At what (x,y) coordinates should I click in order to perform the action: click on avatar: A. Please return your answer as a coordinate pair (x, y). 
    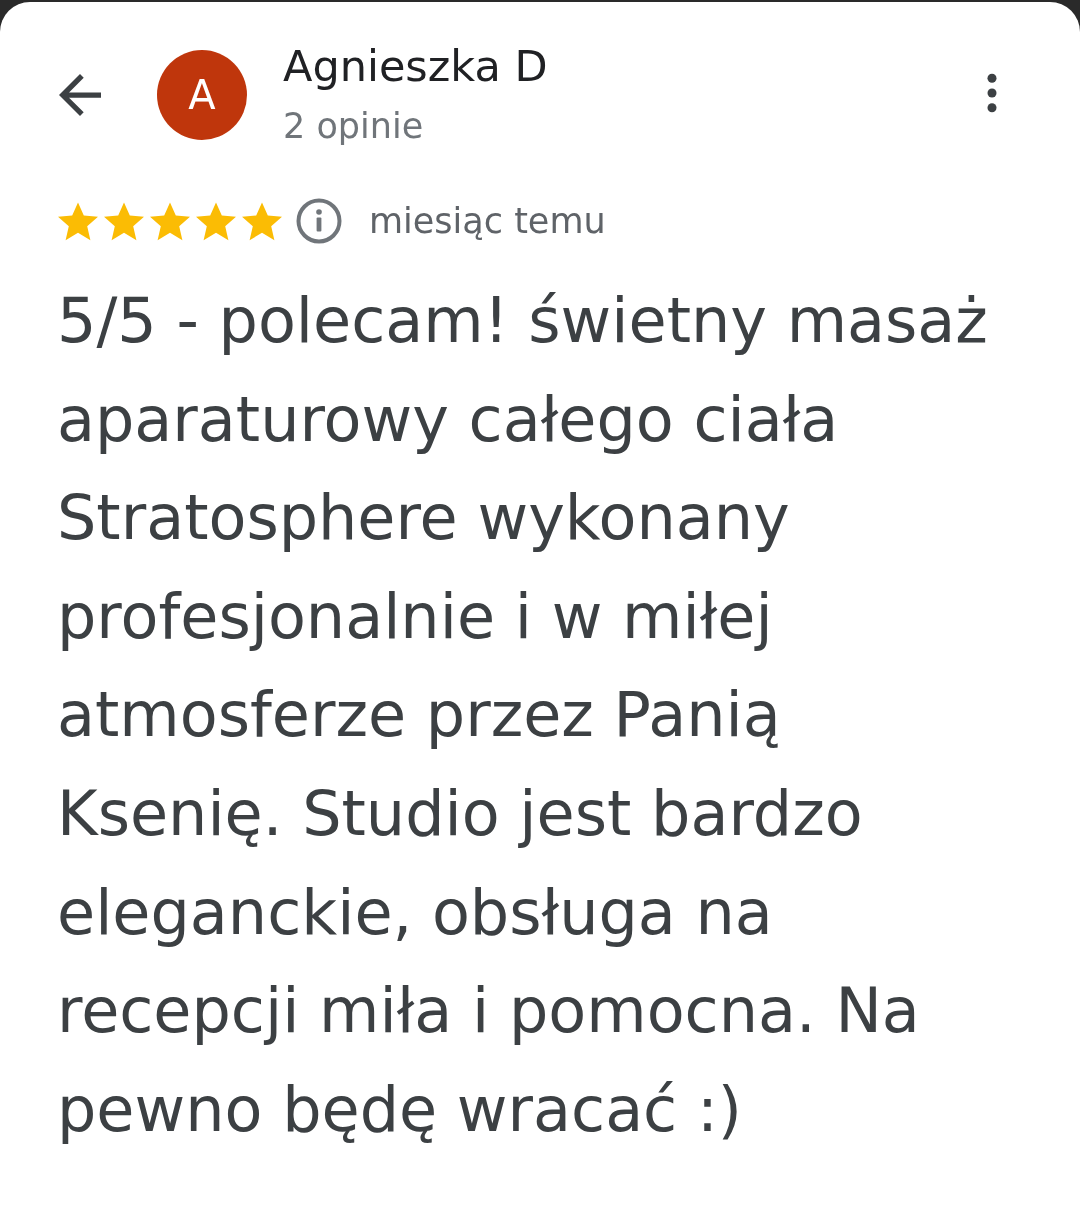
    Looking at the image, I should click on (202, 95).